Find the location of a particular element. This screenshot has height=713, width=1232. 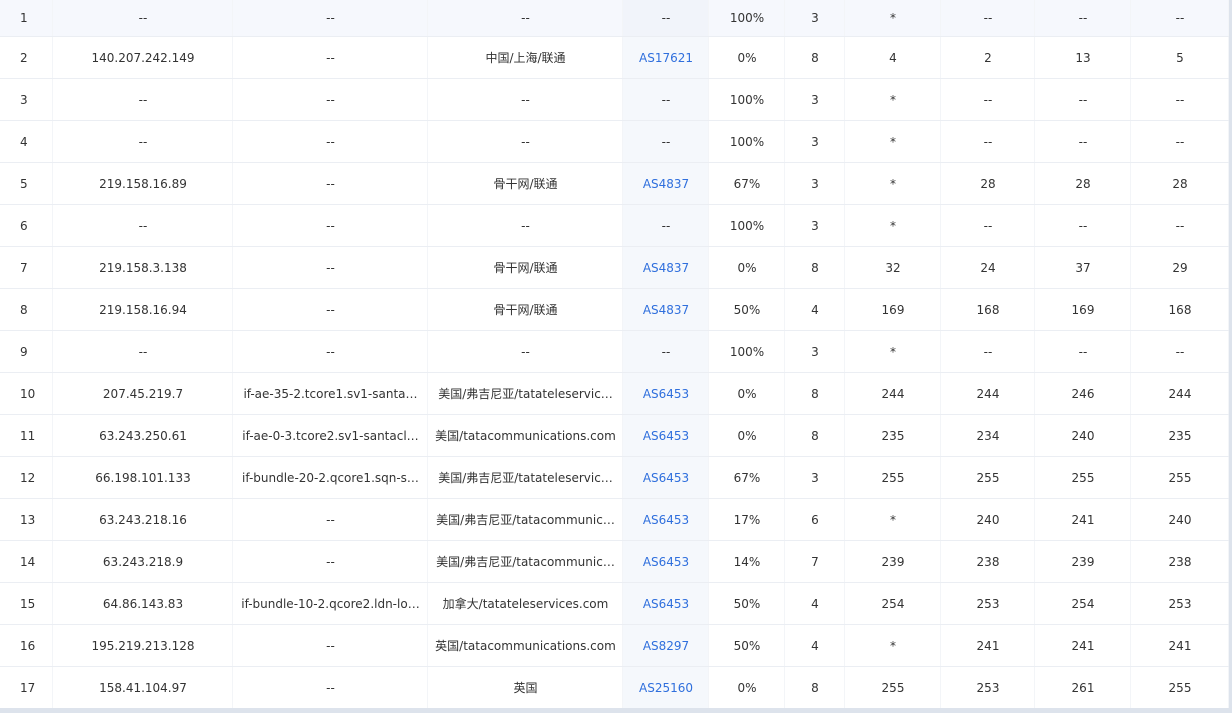

as-number-link: AS8297 is located at coordinates (666, 646).